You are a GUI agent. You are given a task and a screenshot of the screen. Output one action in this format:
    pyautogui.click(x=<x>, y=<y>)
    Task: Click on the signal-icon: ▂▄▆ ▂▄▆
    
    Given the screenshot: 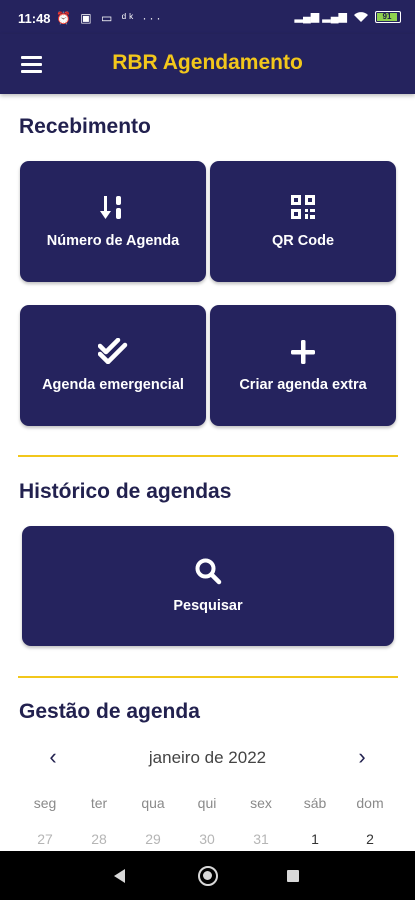 What is the action you would take?
    pyautogui.click(x=320, y=17)
    